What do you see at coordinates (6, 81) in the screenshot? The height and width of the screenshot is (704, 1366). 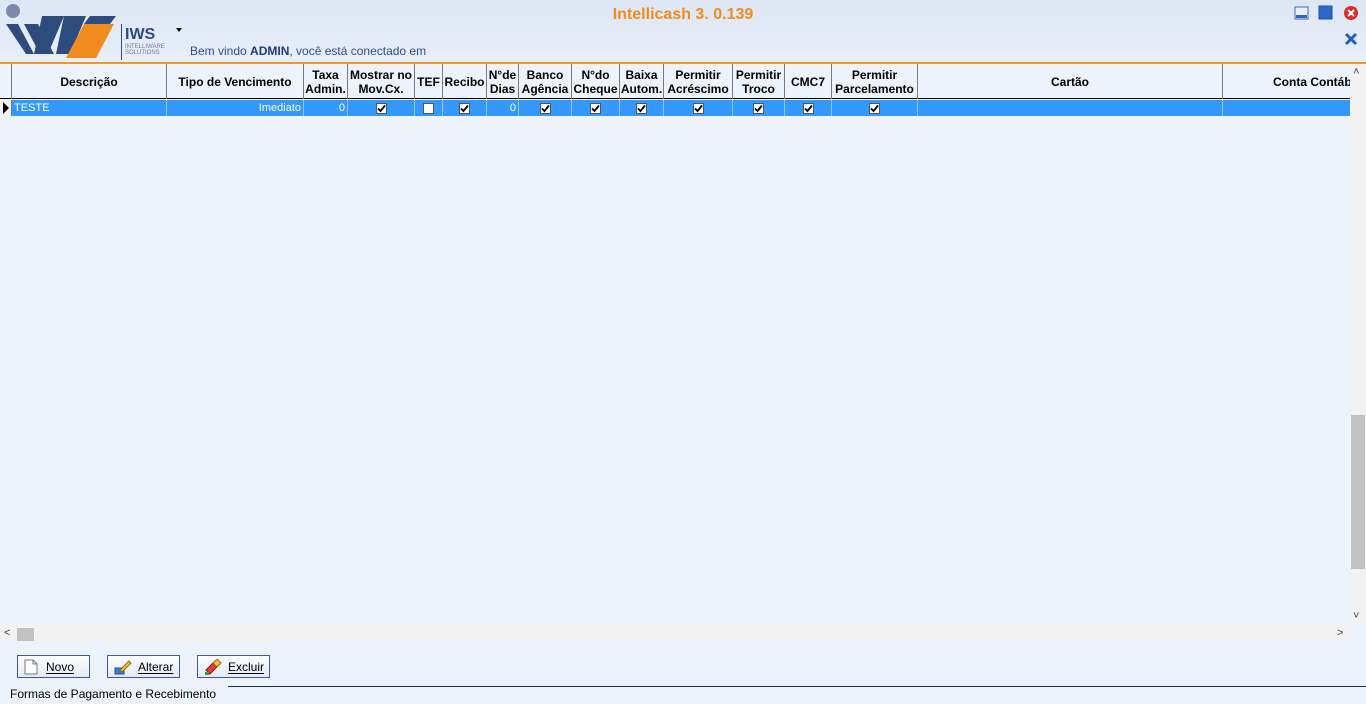 I see `row-indicator-header` at bounding box center [6, 81].